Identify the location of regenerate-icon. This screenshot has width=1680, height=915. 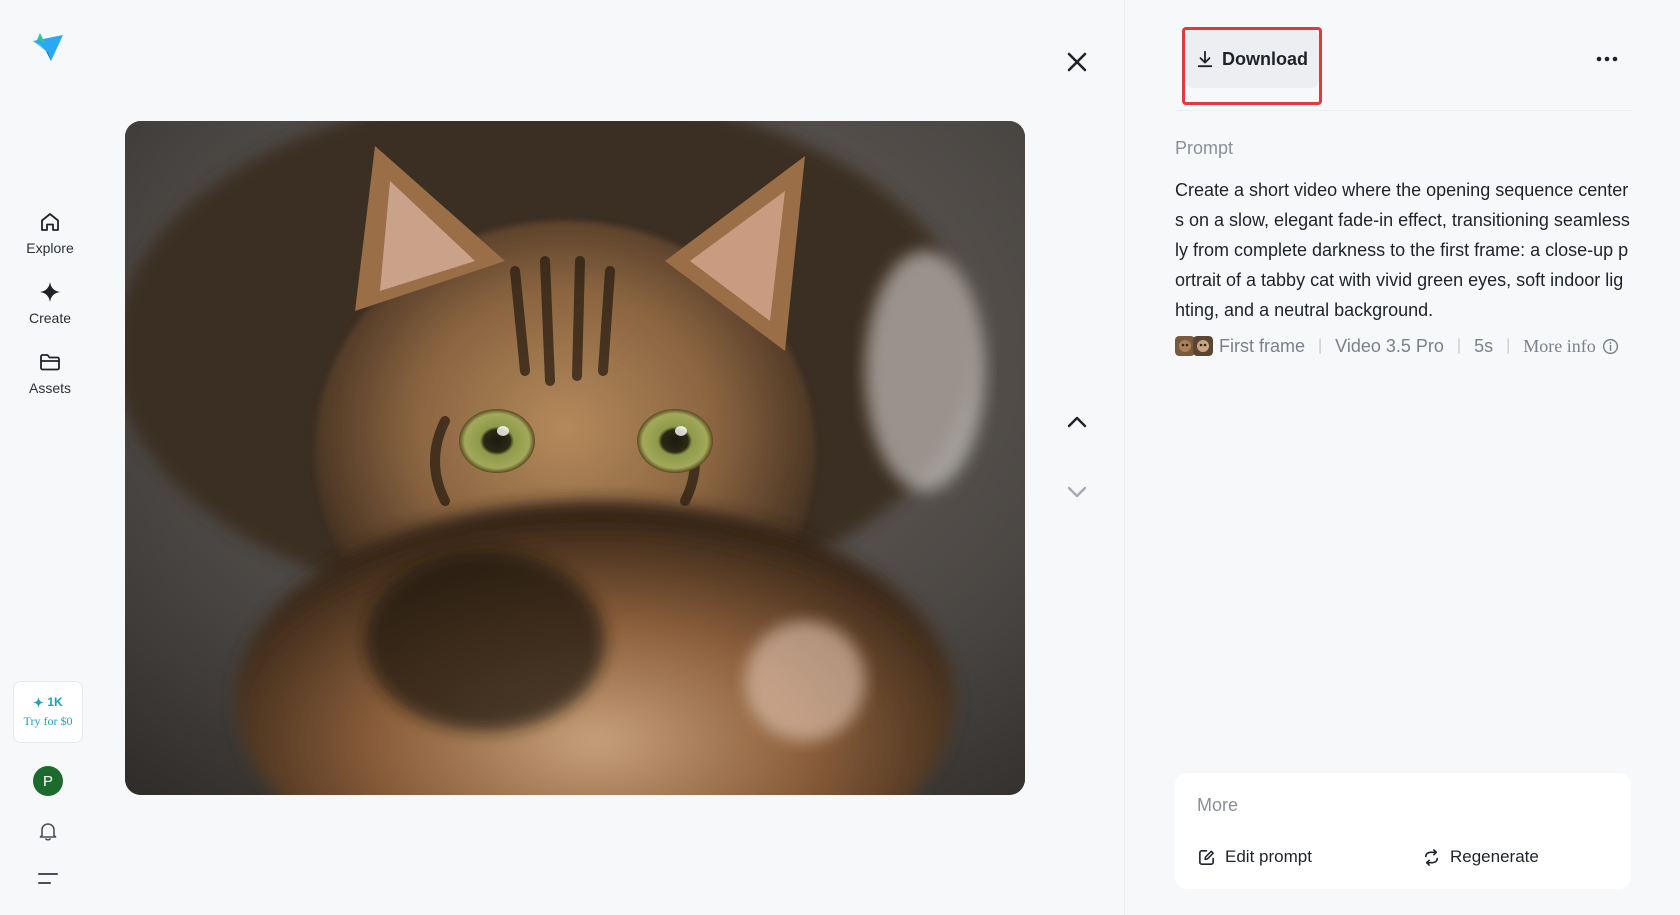
(1431, 857).